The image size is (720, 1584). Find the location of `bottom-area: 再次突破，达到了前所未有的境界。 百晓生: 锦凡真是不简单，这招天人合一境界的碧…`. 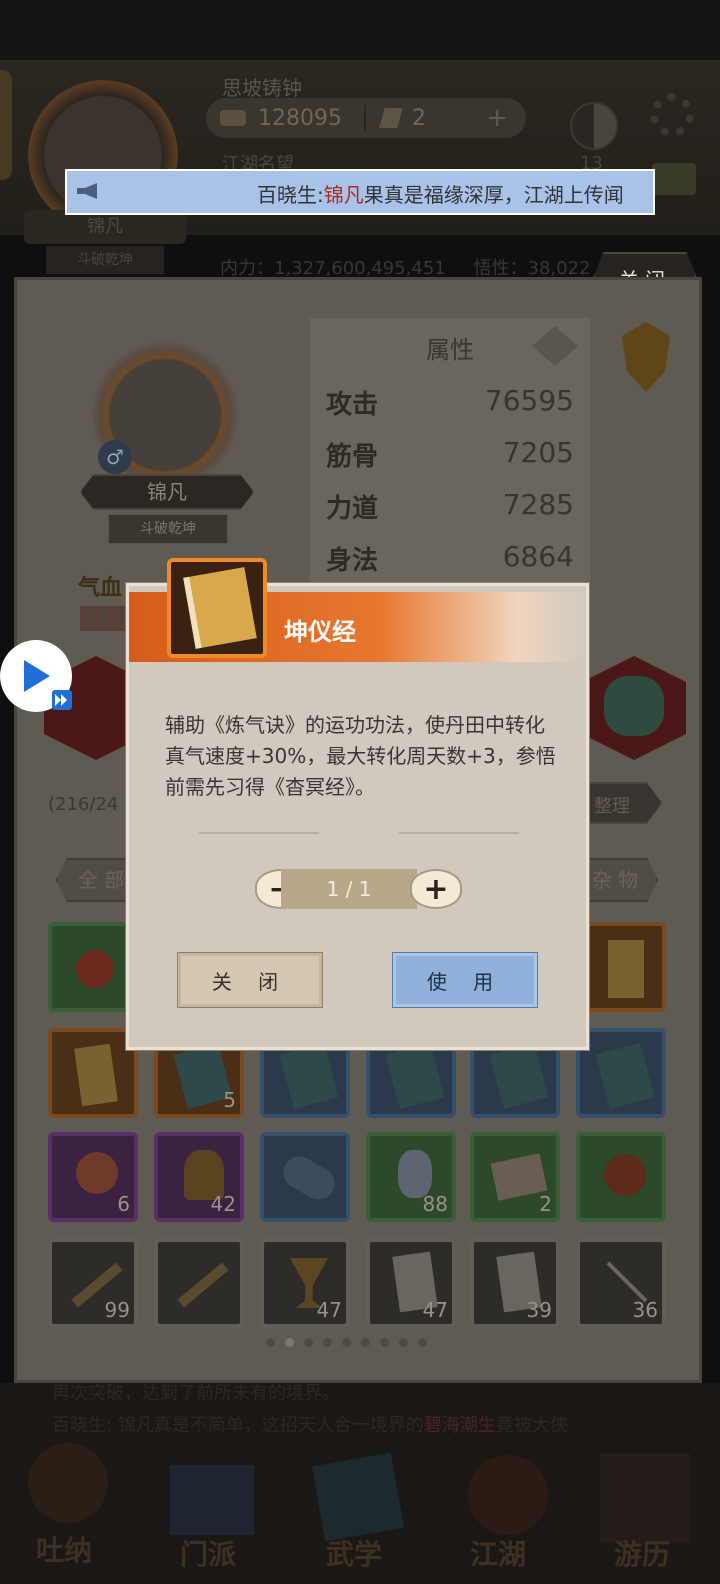

bottom-area: 再次突破，达到了前所未有的境界。 百晓生: 锦凡真是不简单，这招天人合一境界的碧… is located at coordinates (360, 1483).